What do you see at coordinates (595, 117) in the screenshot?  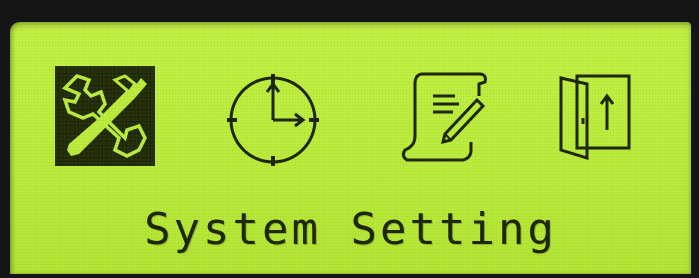 I see `exit-door-icon` at bounding box center [595, 117].